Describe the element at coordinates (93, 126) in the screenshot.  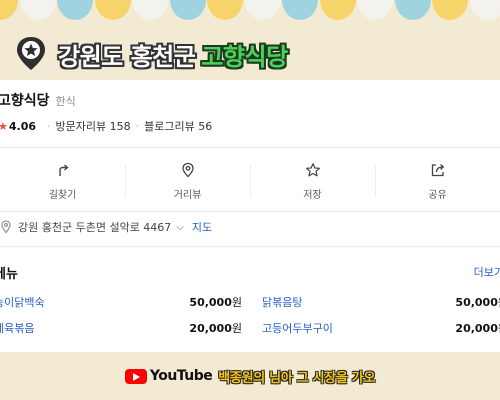
I see `visitor-reviews-link: 방문자리뷰 158` at that location.